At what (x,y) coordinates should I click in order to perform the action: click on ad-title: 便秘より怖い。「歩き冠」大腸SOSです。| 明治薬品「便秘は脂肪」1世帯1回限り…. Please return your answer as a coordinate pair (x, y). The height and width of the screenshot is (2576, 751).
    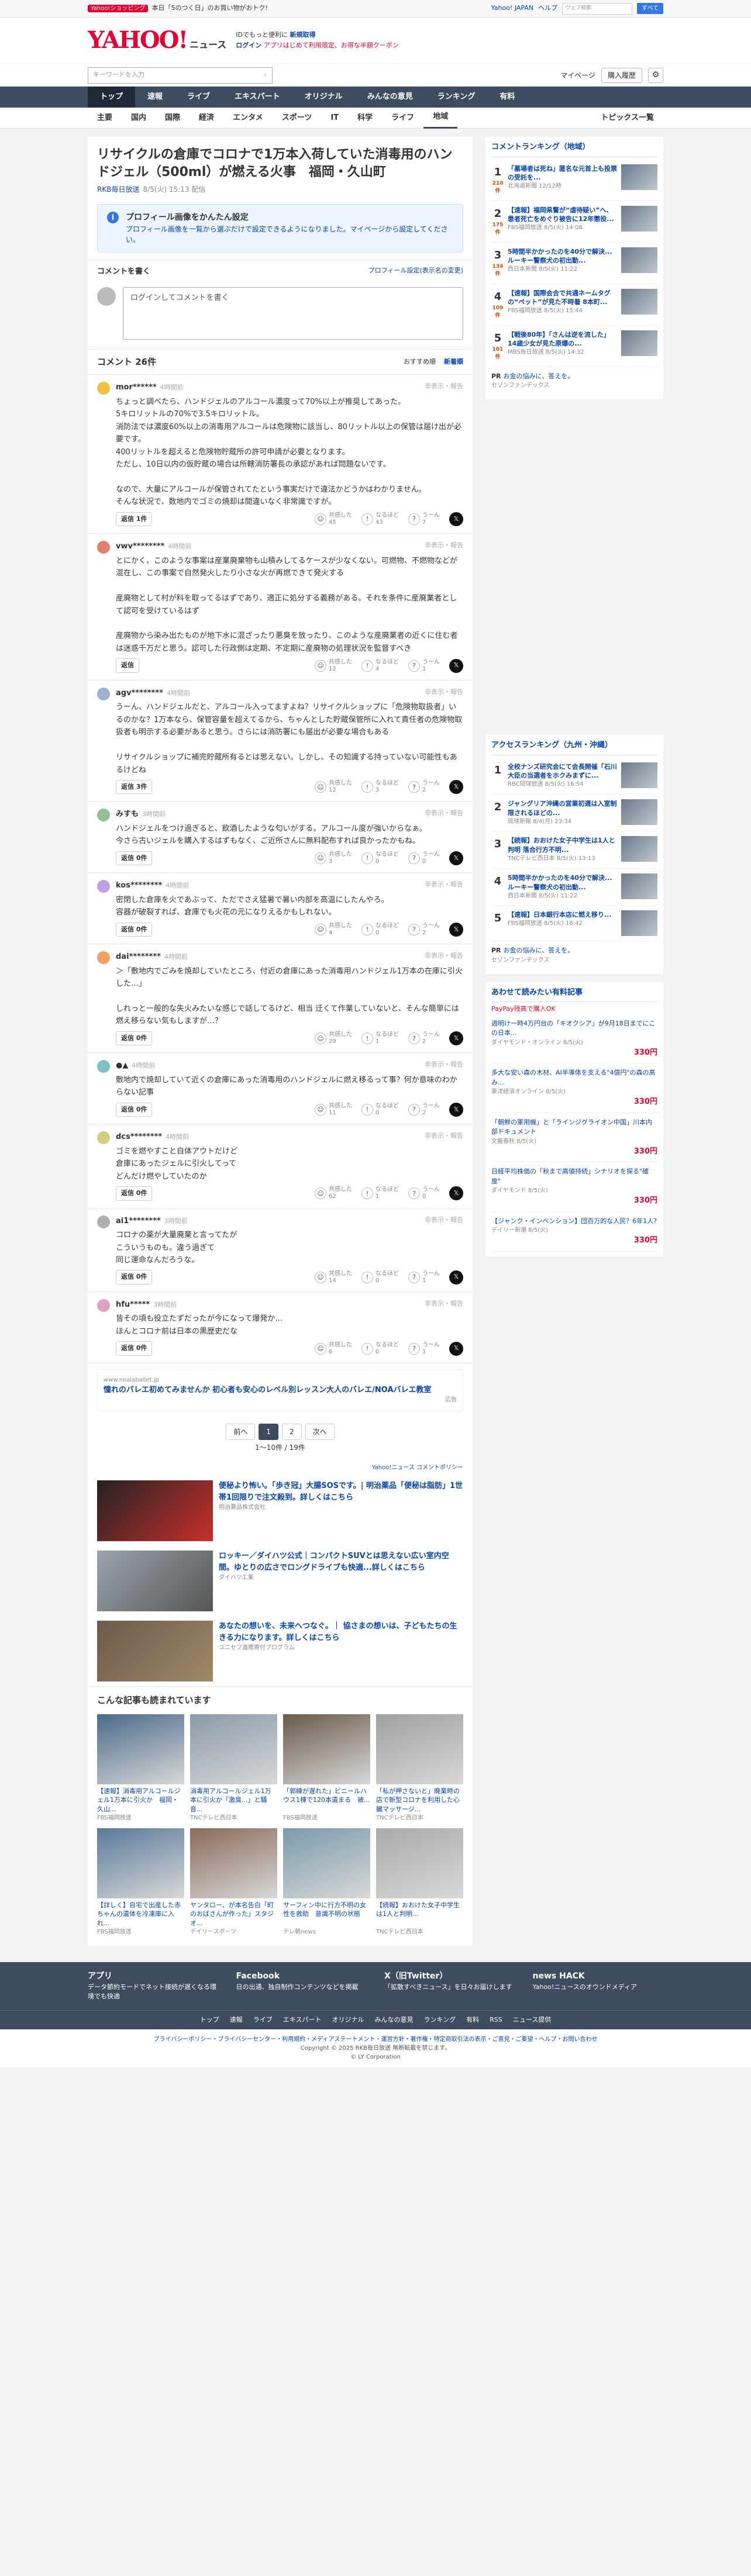
    Looking at the image, I should click on (341, 1492).